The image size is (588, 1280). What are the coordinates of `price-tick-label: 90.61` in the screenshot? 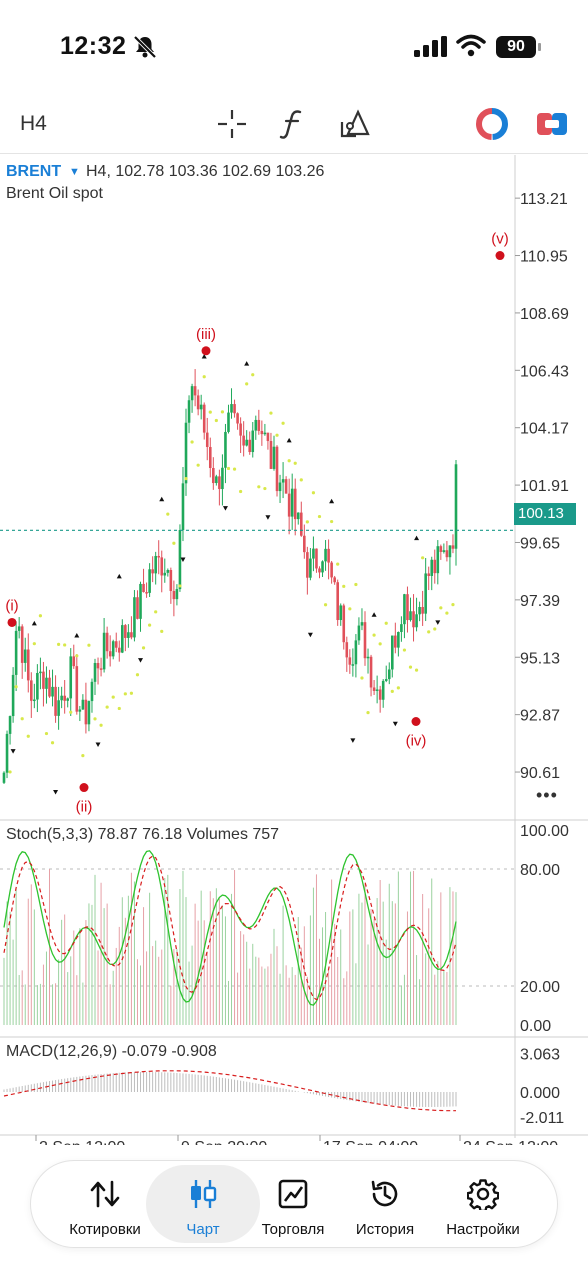 It's located at (540, 773).